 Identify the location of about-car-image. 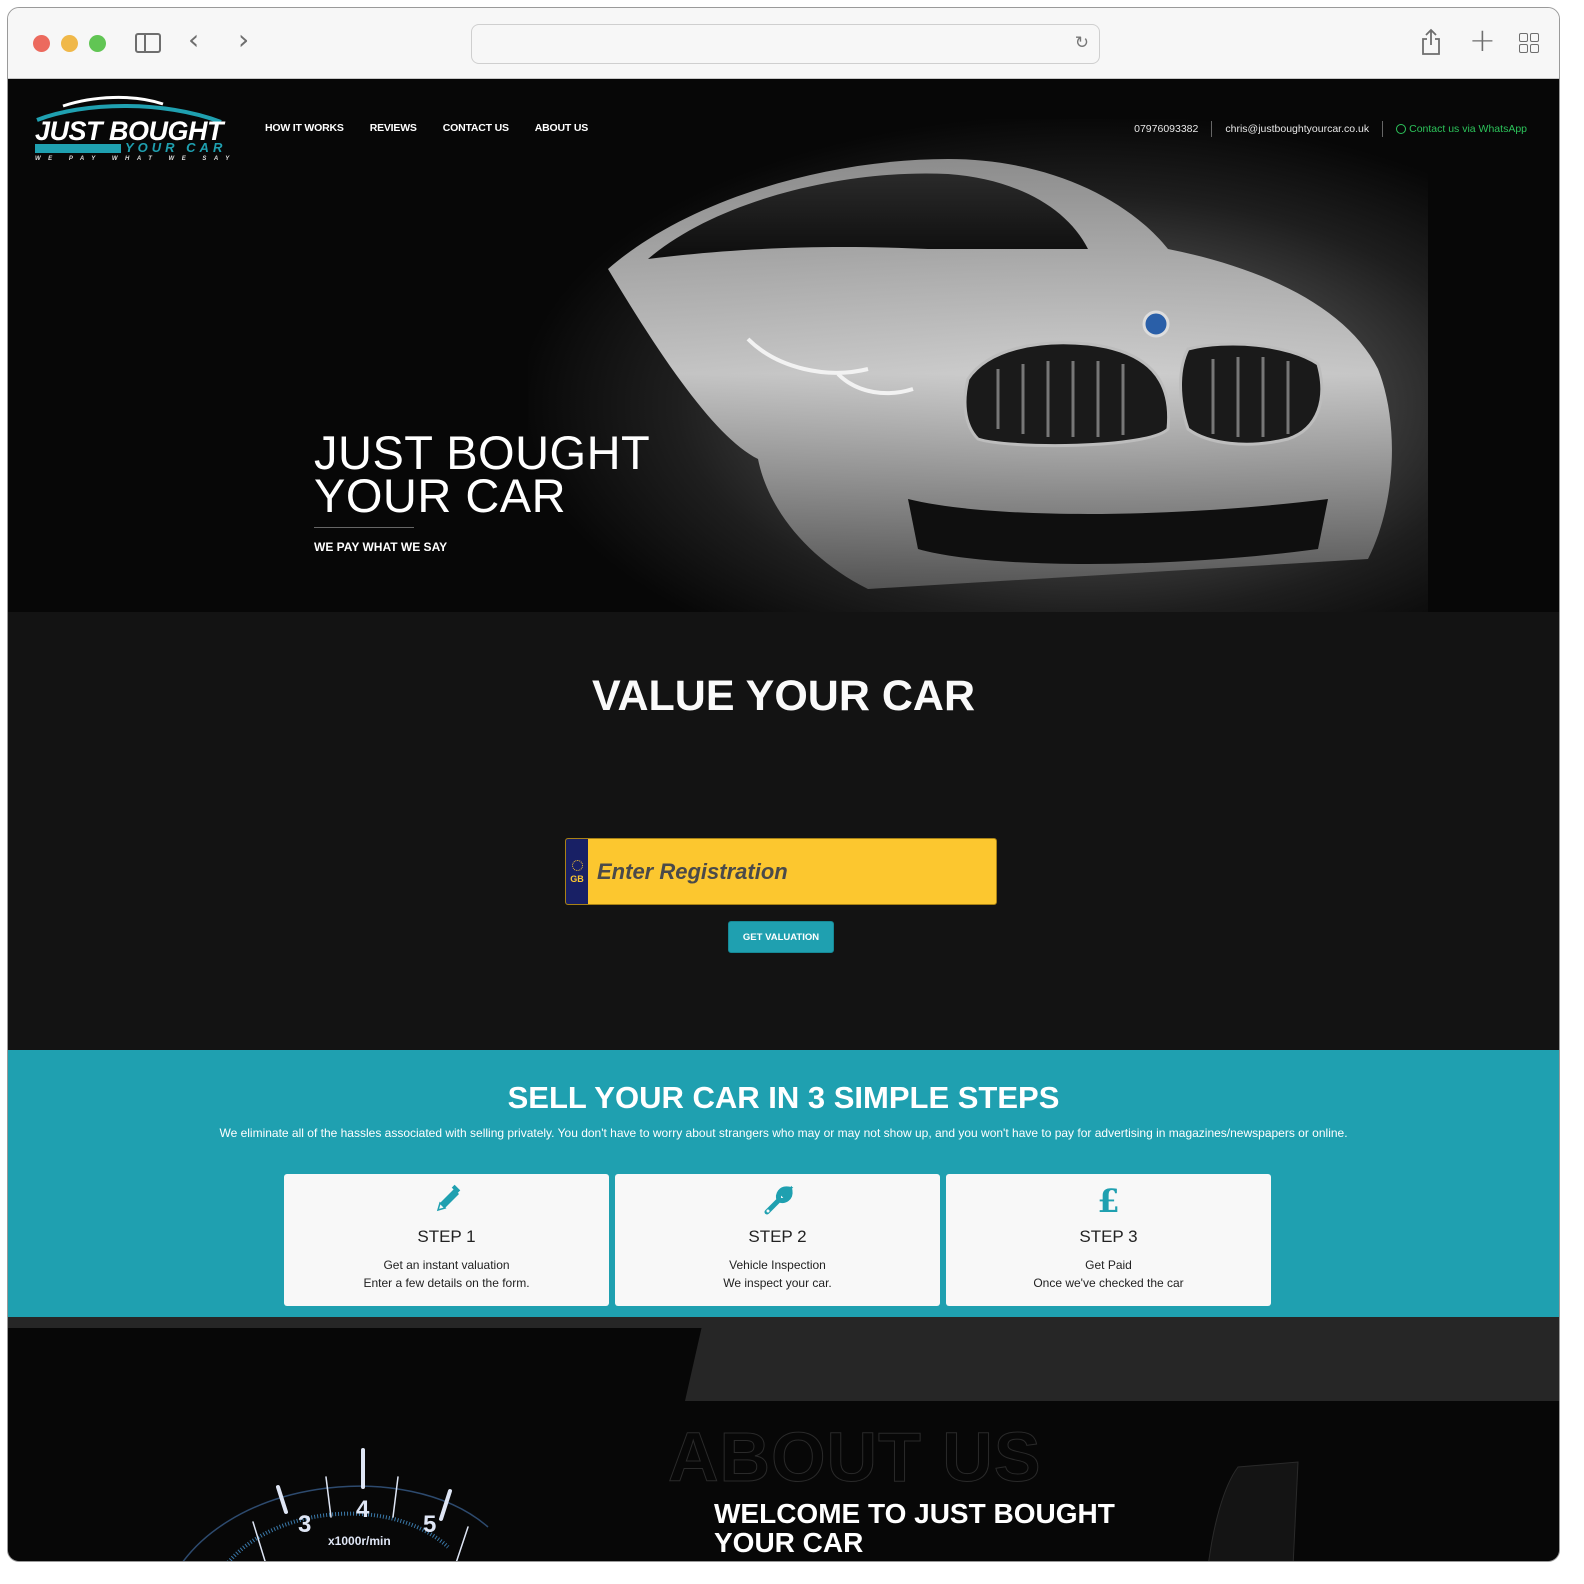
(1253, 1511).